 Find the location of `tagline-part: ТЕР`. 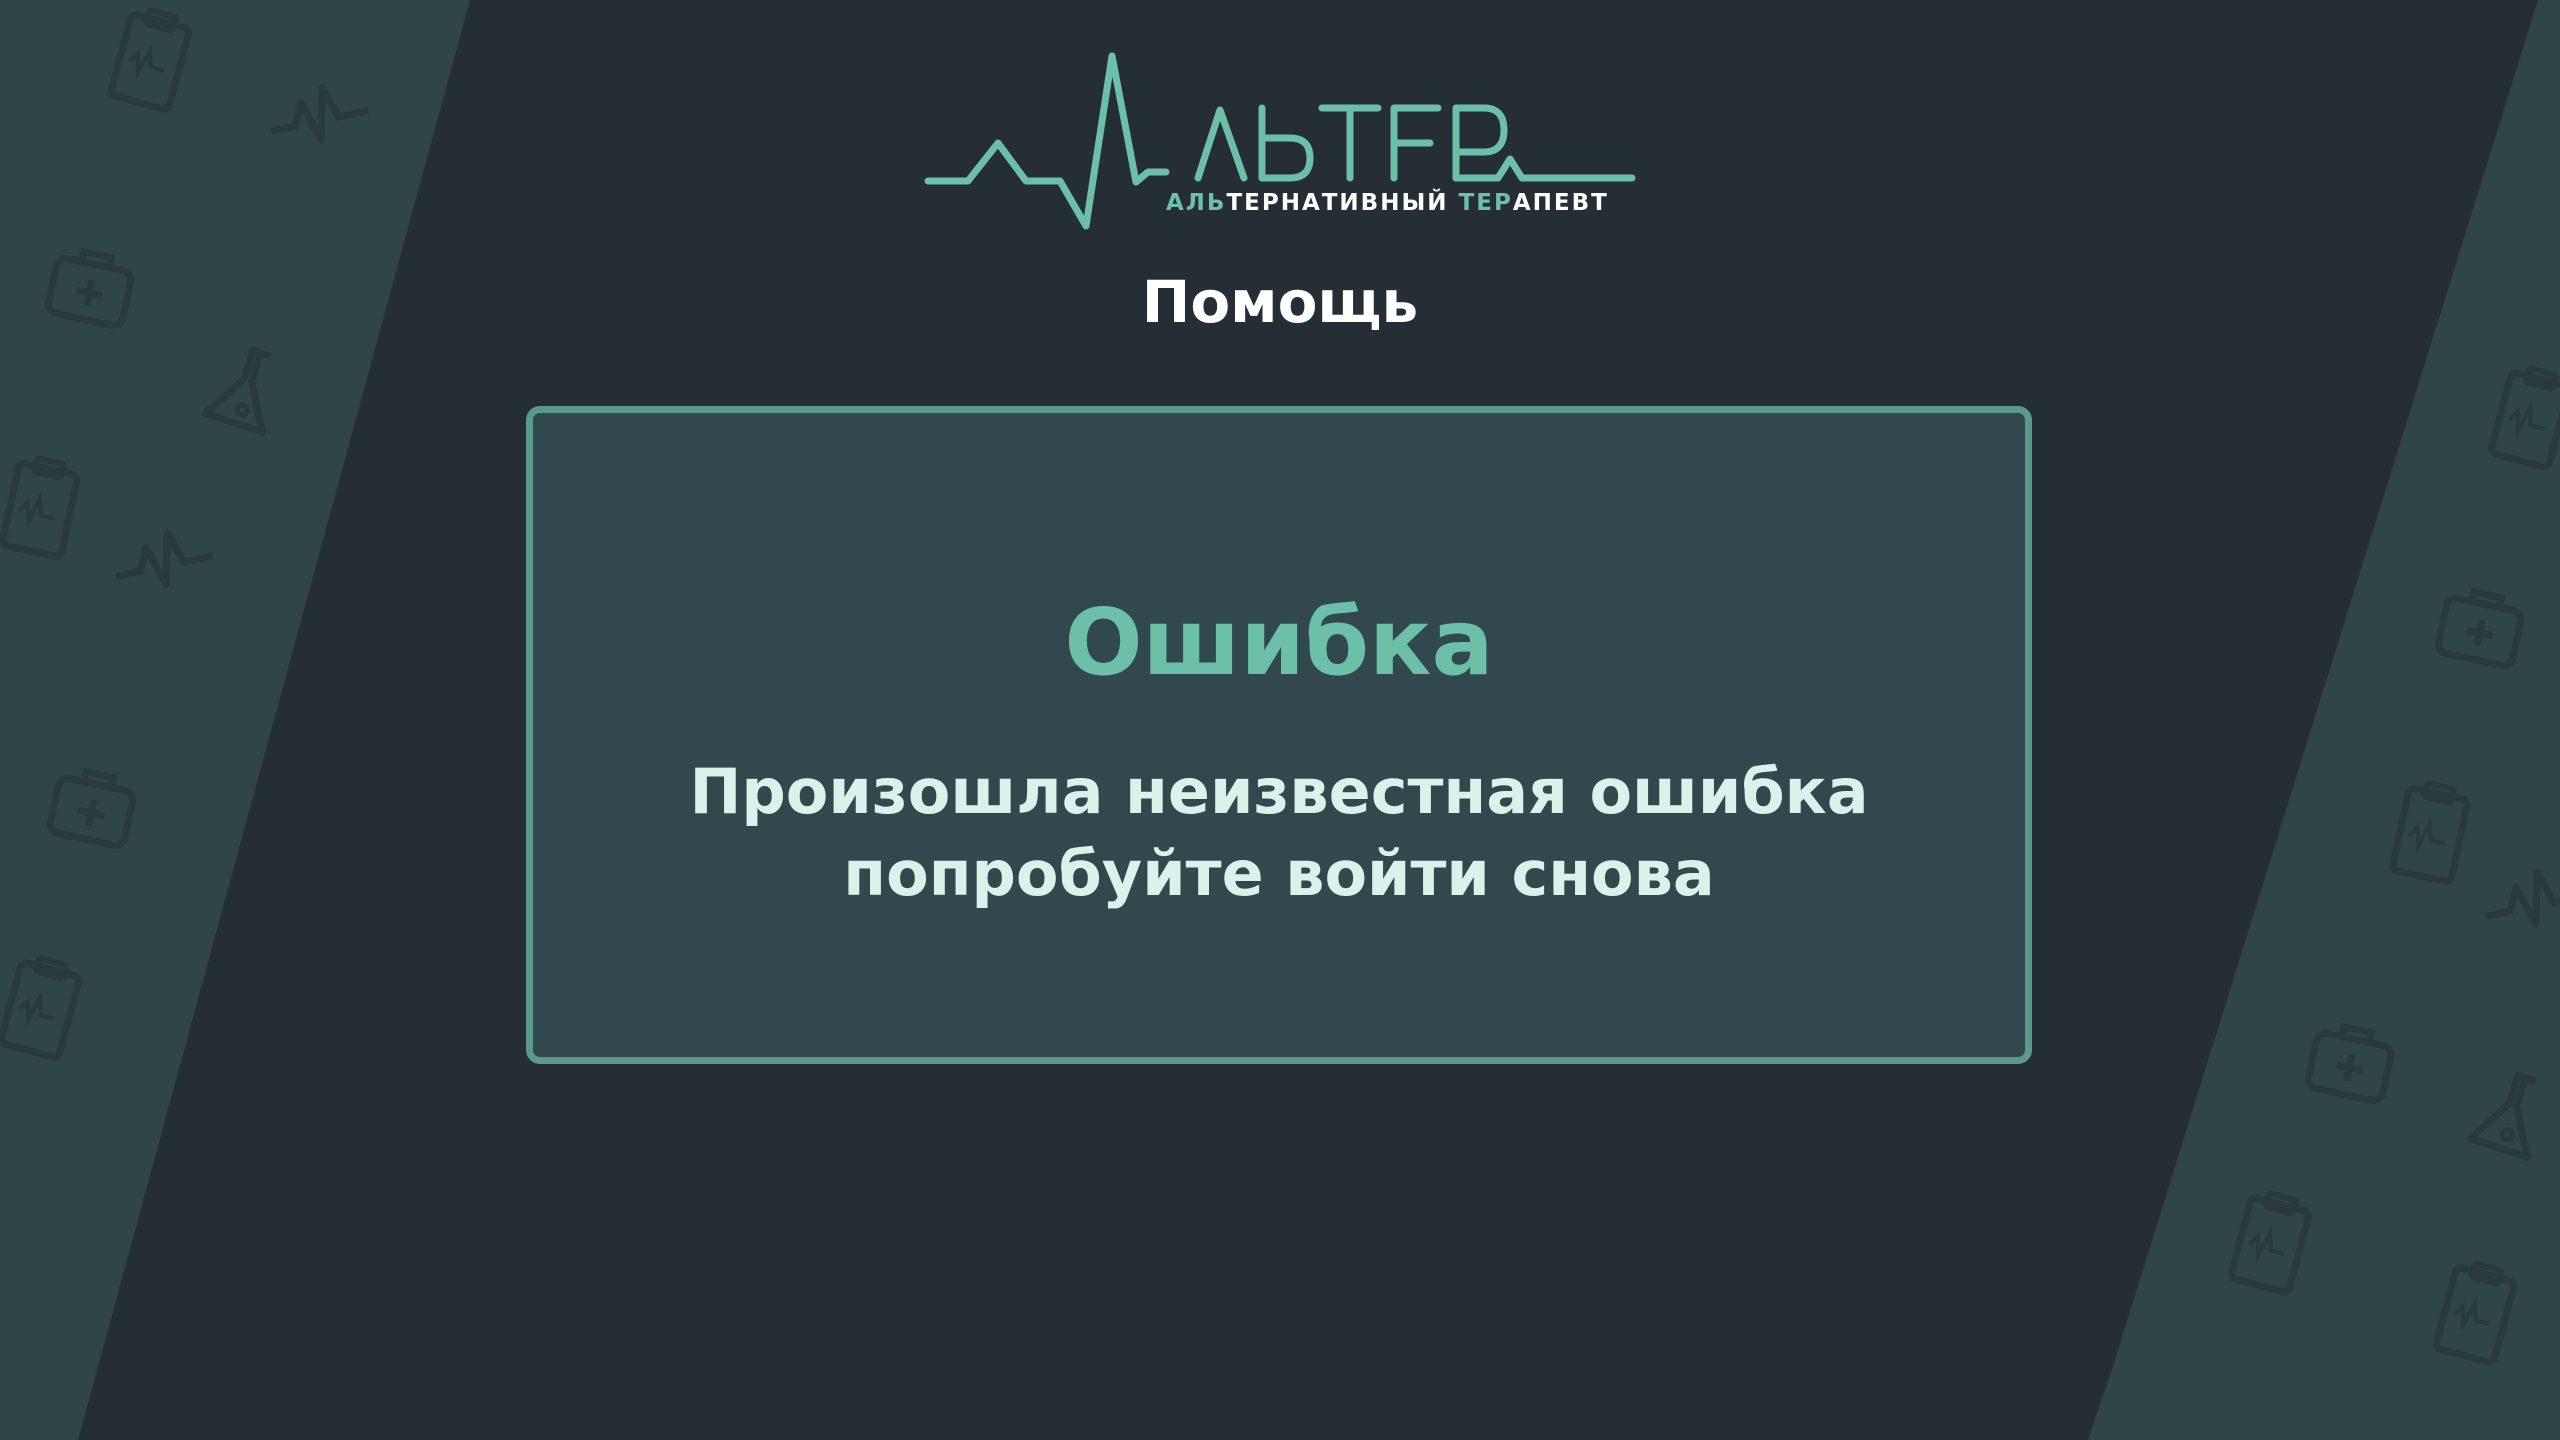

tagline-part: ТЕР is located at coordinates (1485, 203).